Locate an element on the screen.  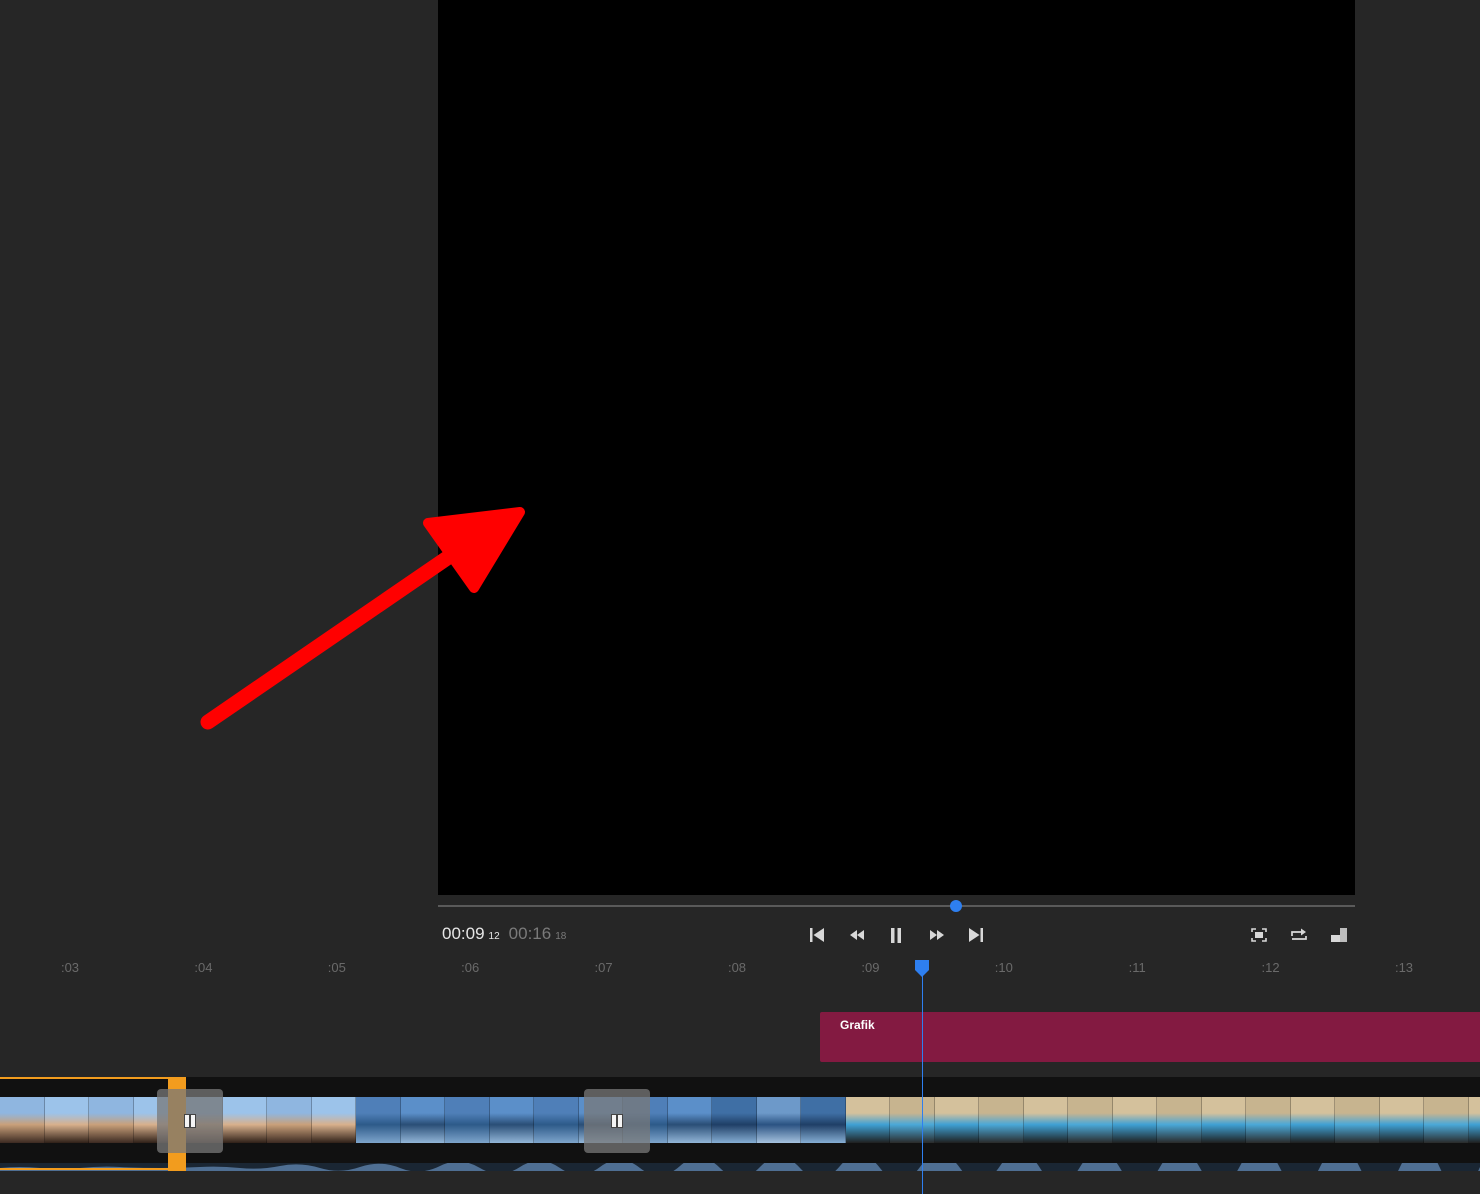
total-time: 00:16 is located at coordinates (530, 933).